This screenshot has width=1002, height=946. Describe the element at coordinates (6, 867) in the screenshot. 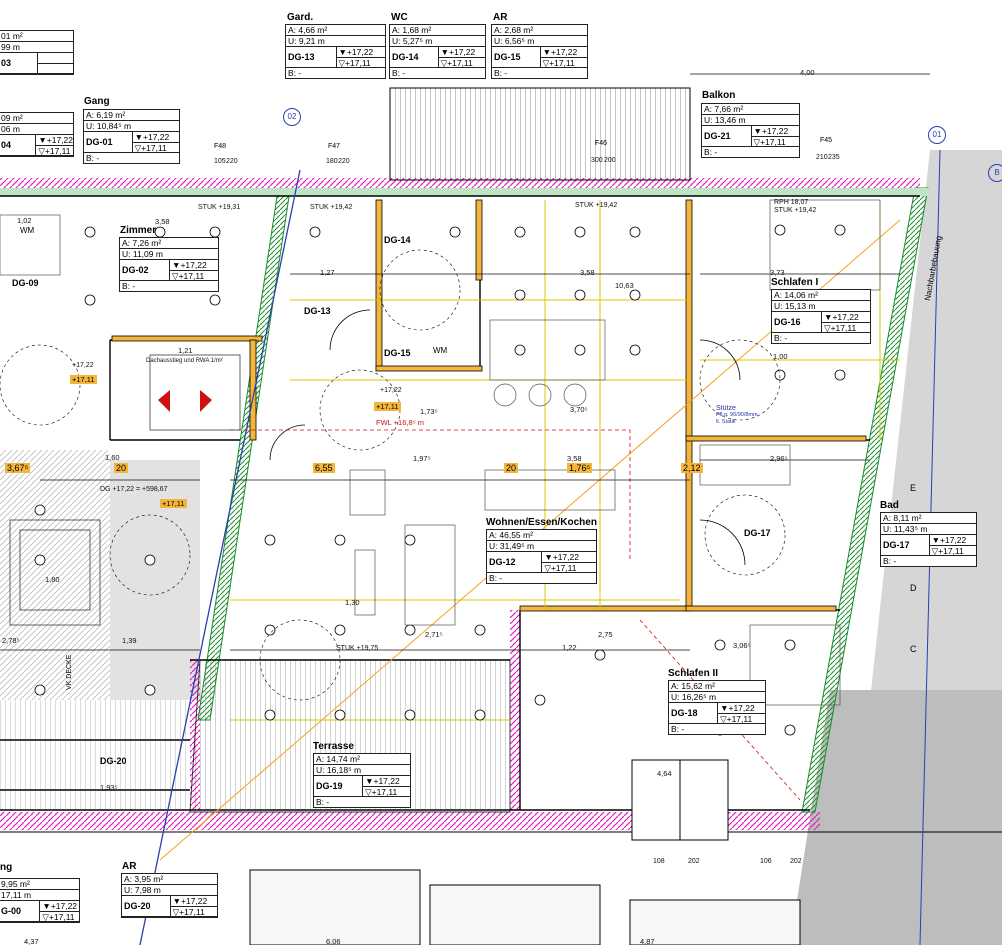

I see `room-title-left-bottom: ng` at that location.